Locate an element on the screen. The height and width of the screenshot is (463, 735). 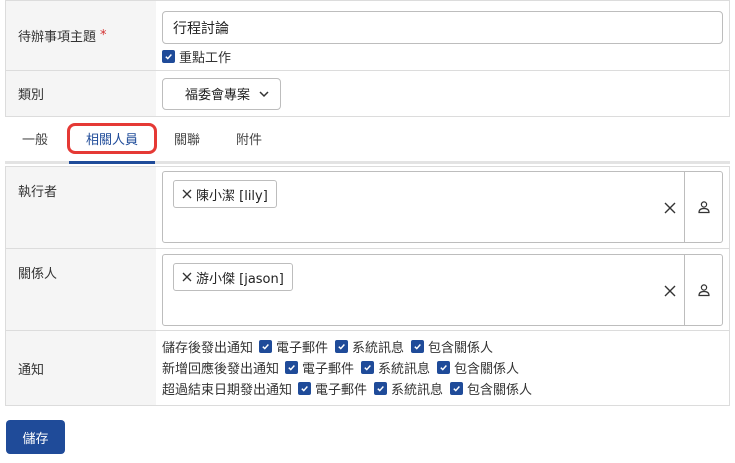
subject-row: 待辦事項主題 * 行程討論 重點工作 is located at coordinates (367, 36).